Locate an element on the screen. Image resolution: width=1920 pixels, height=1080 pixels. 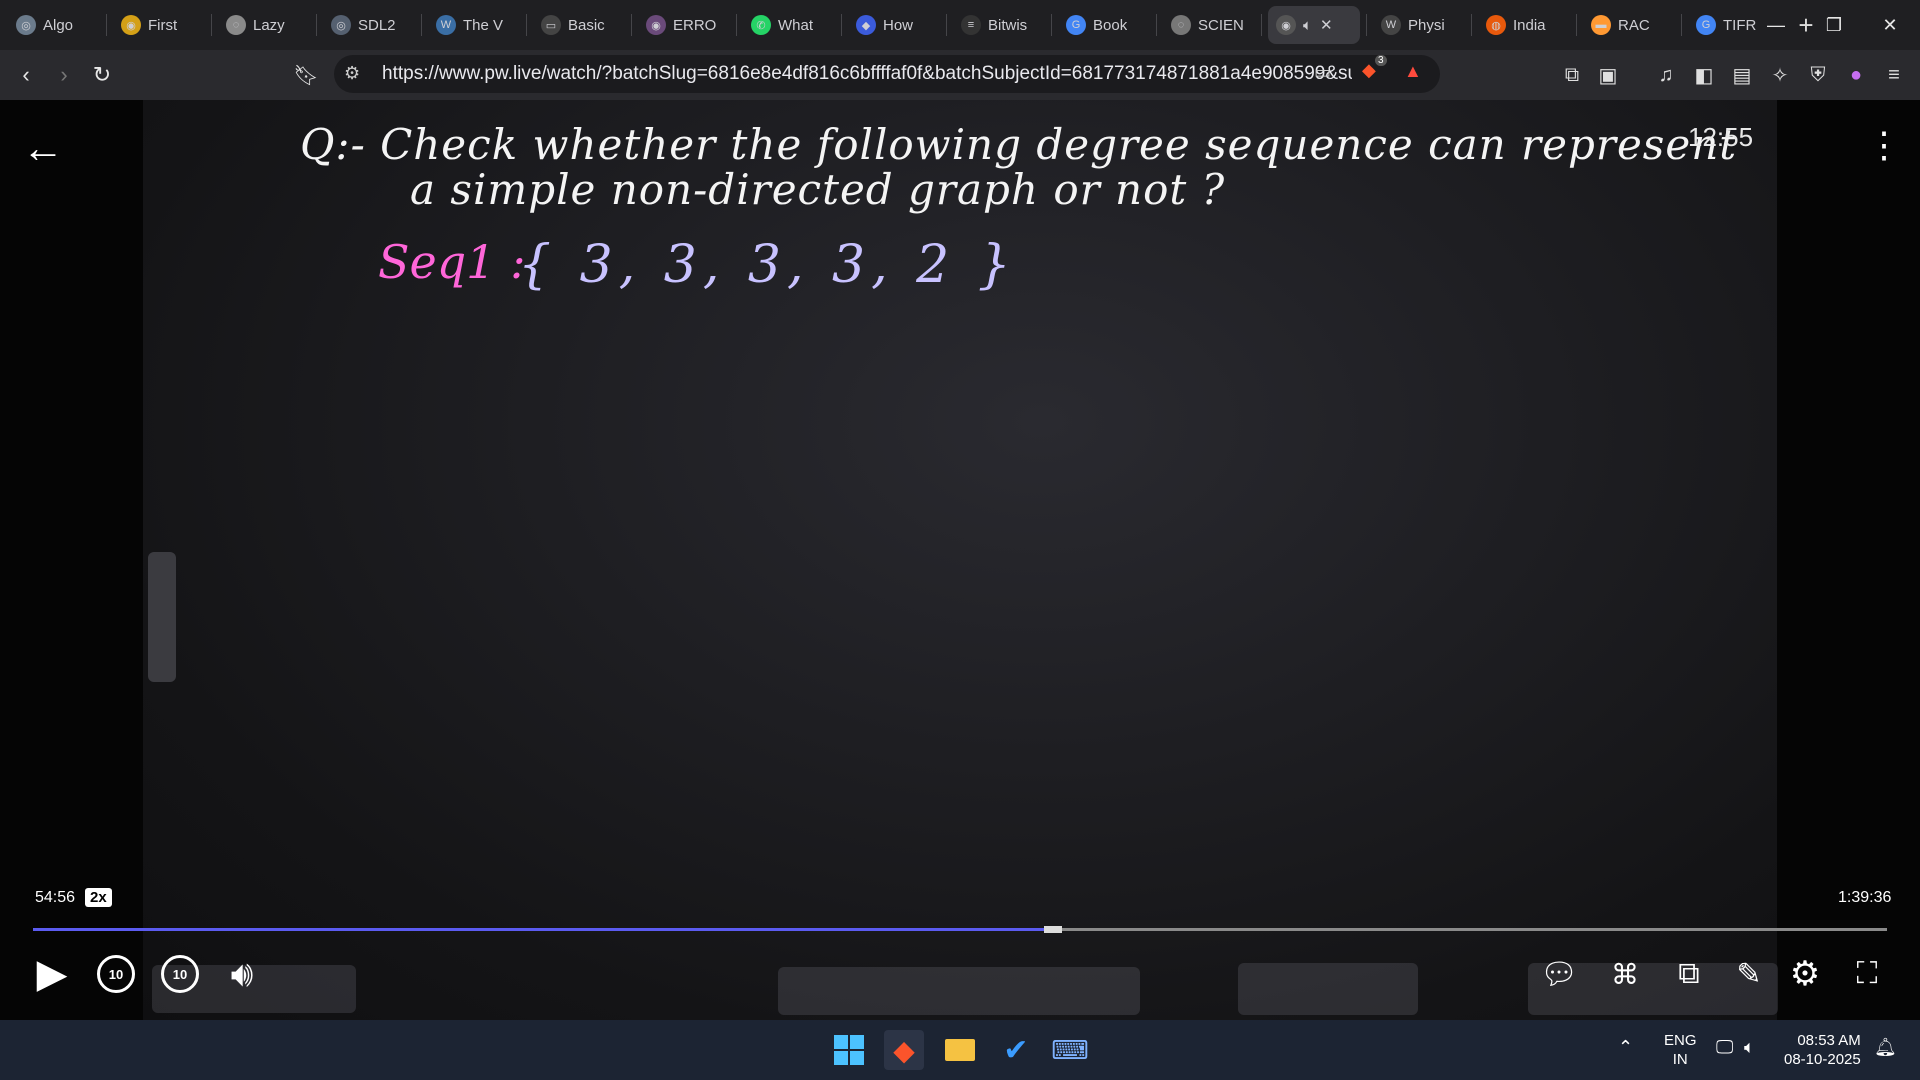
notes-icon: ✎ is located at coordinates (1749, 974).